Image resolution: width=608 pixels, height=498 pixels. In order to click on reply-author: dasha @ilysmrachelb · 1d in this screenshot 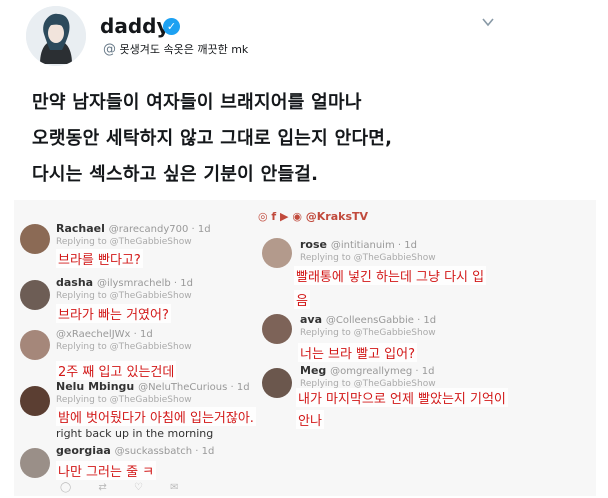, I will do `click(124, 282)`.